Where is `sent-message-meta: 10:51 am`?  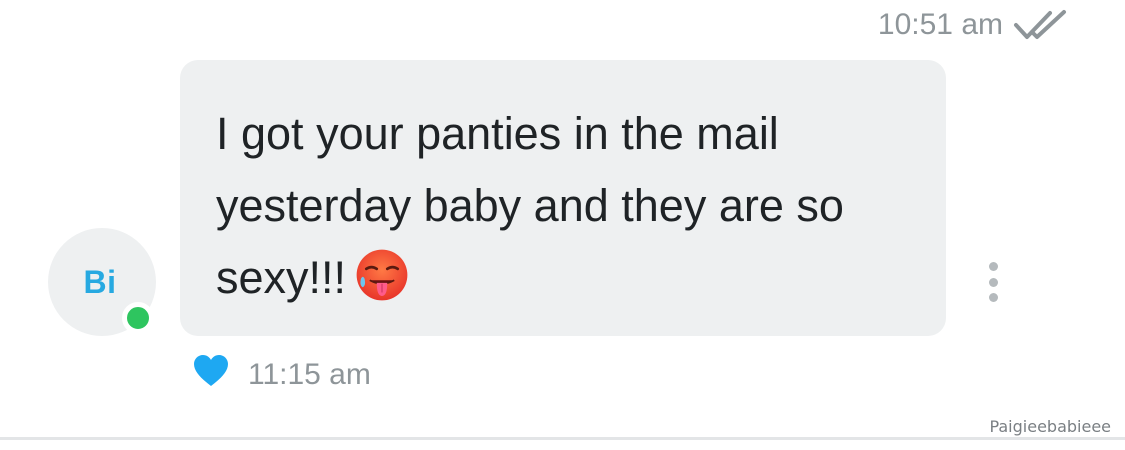
sent-message-meta: 10:51 am is located at coordinates (973, 25).